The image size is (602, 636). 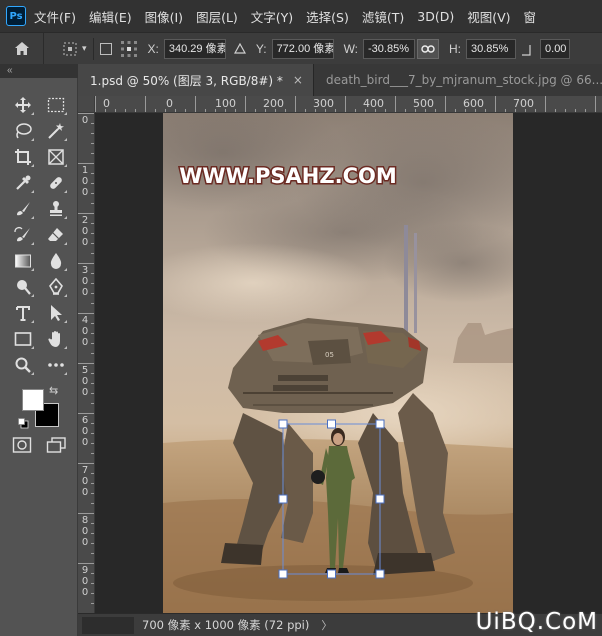 What do you see at coordinates (55, 261) in the screenshot?
I see `blur-tool` at bounding box center [55, 261].